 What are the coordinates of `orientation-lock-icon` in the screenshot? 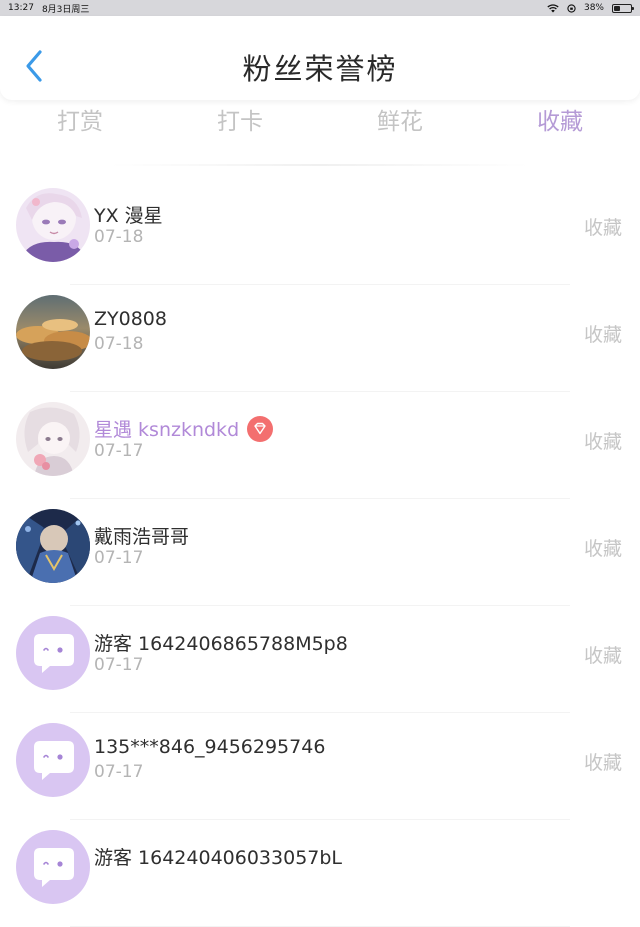 It's located at (571, 8).